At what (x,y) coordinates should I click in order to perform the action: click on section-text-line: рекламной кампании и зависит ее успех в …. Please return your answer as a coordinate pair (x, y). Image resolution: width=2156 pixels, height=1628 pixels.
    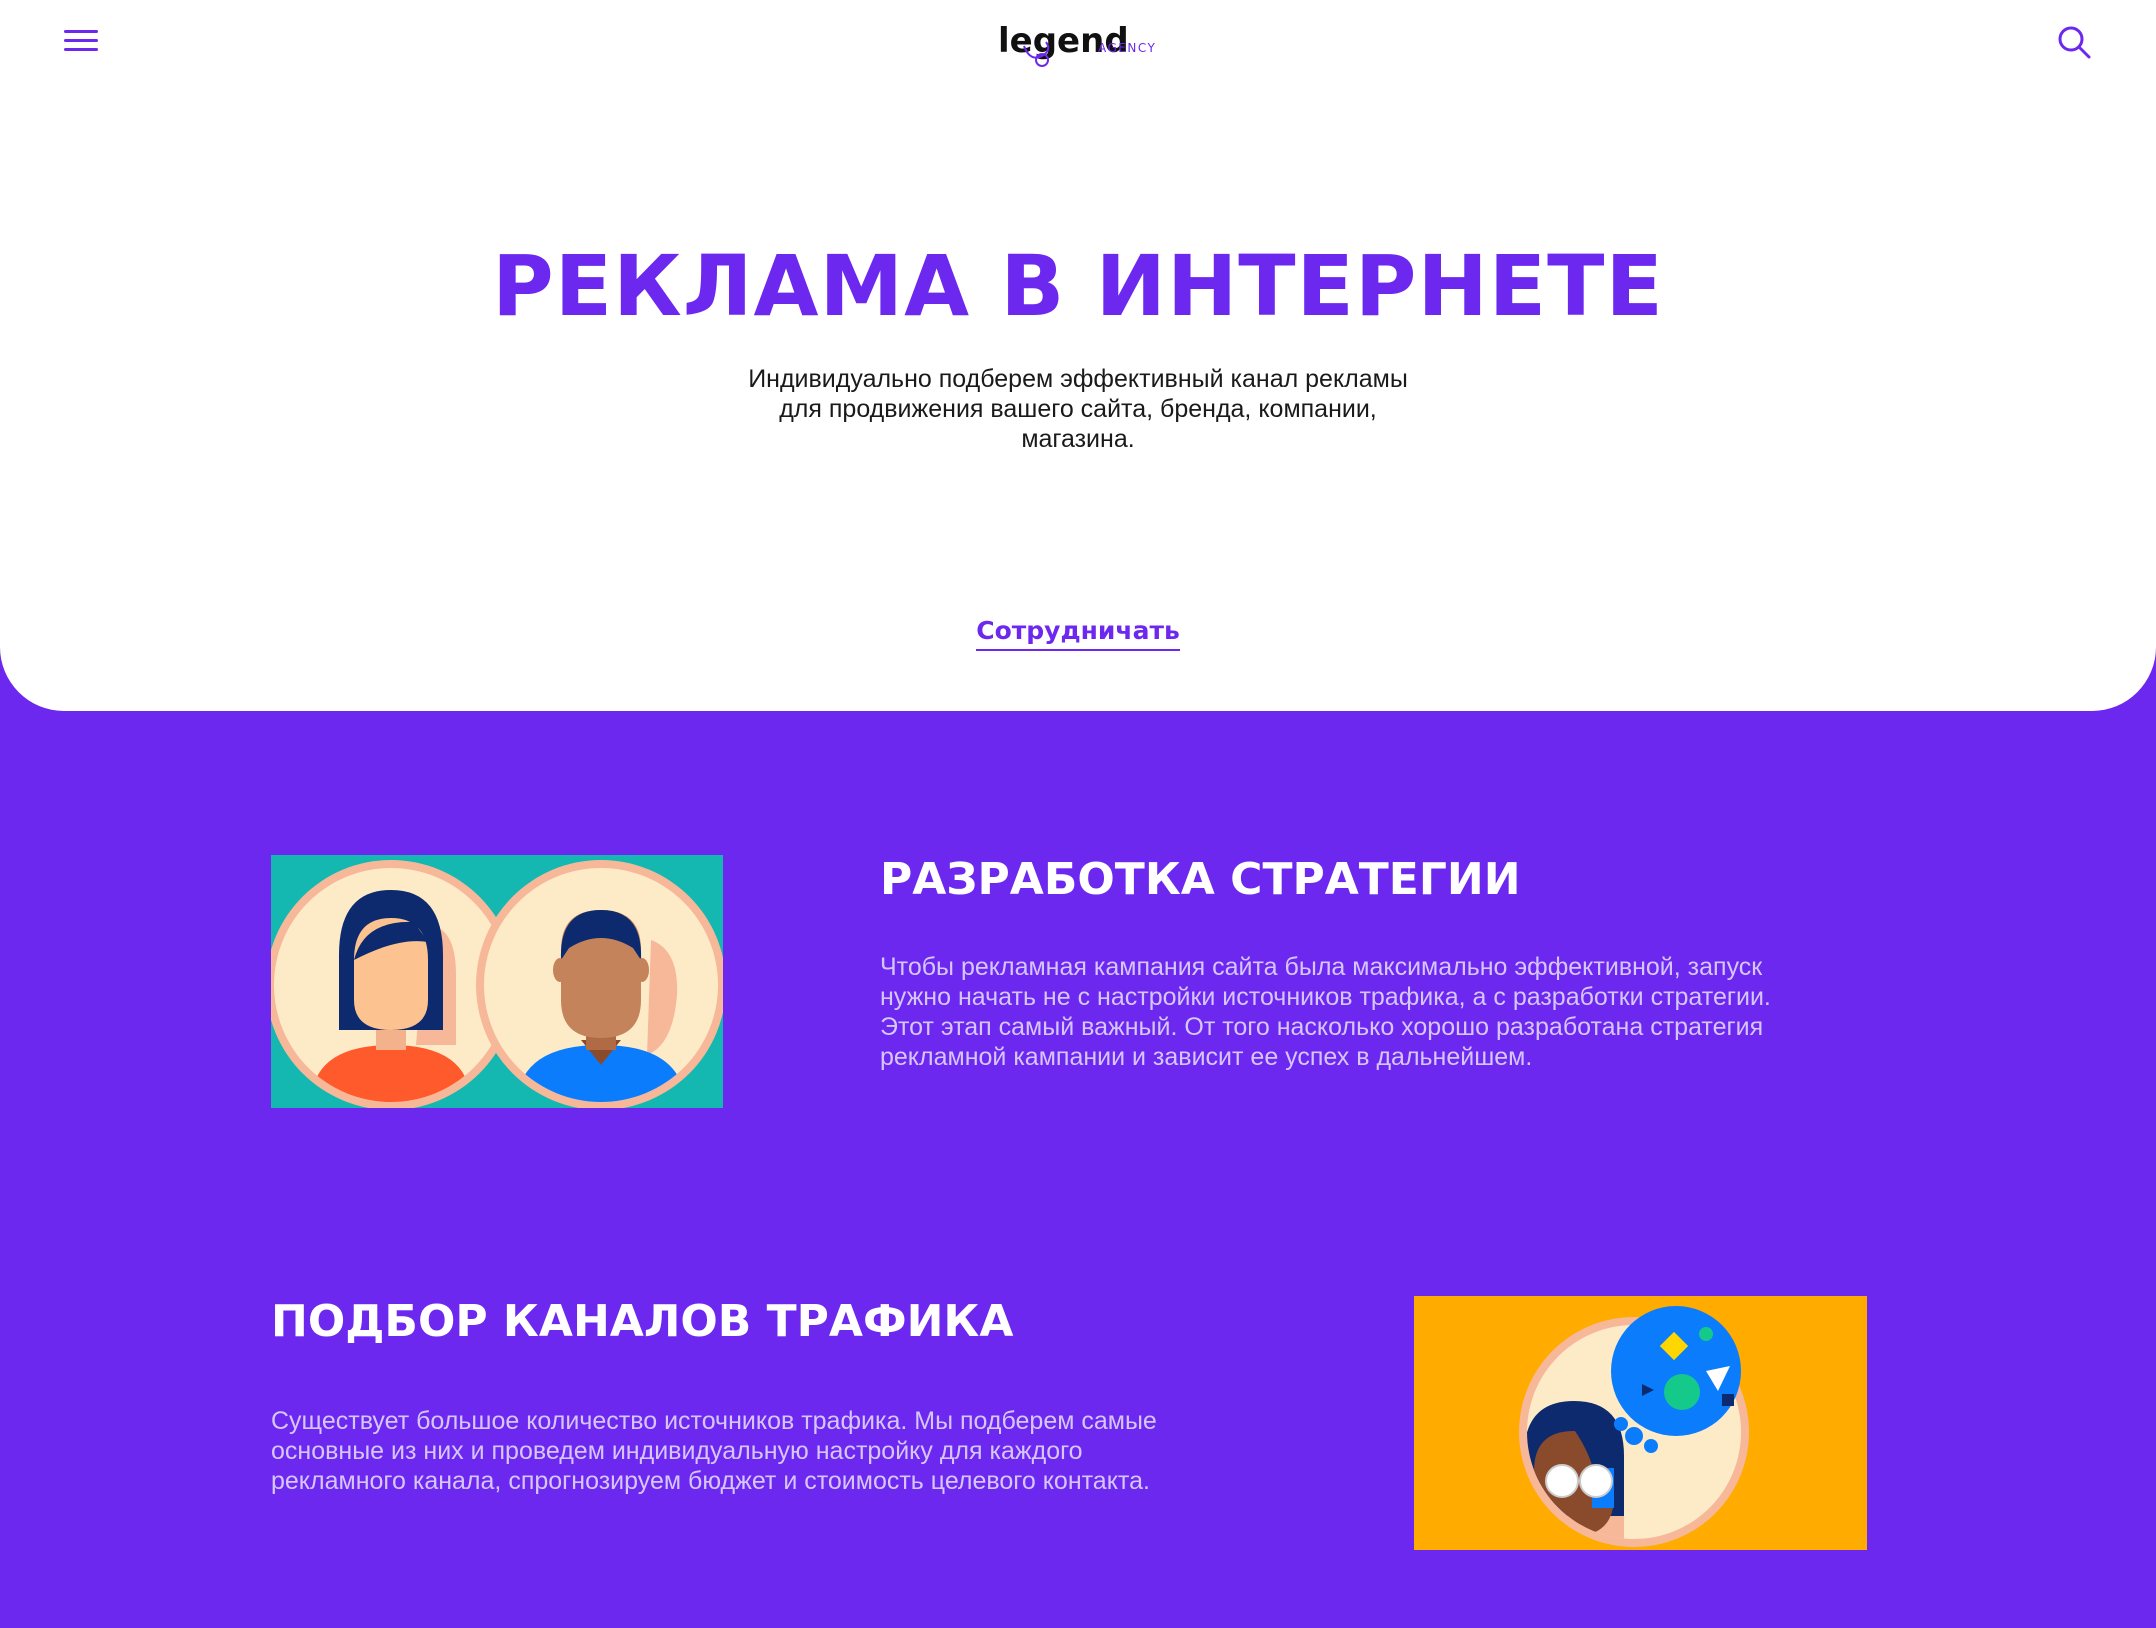
    Looking at the image, I should click on (1206, 1057).